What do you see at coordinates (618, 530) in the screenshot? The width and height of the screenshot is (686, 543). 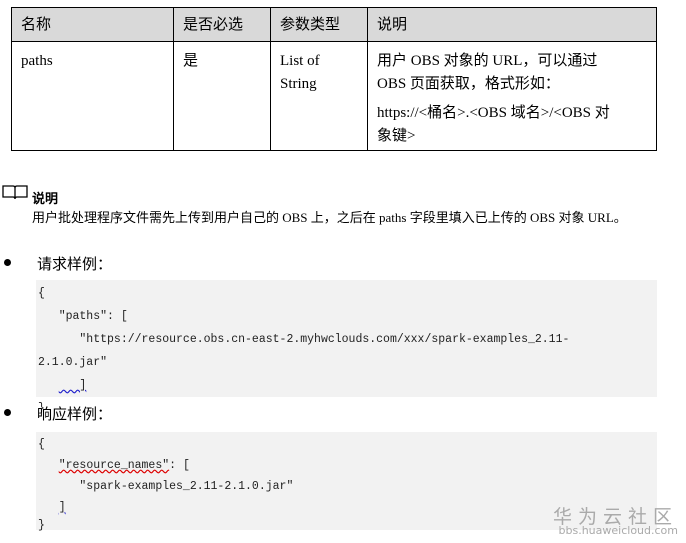 I see `watermark-url: bbs.huaweicloud.com` at bounding box center [618, 530].